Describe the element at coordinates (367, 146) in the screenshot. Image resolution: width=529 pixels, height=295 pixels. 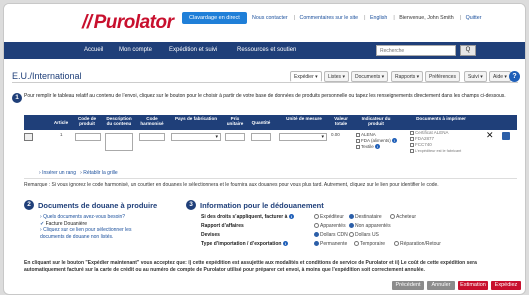
I see `indicator-label: Textile` at that location.